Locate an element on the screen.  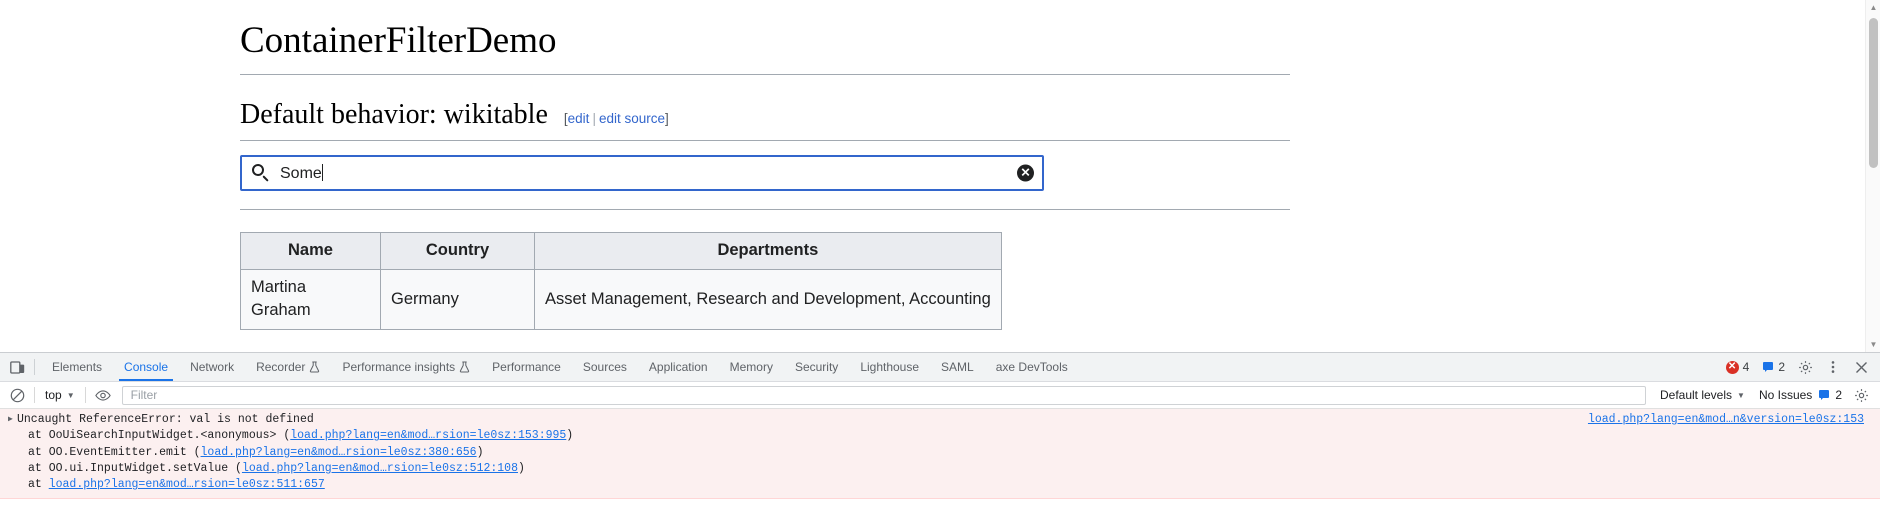
tab-lighthouse: Lighthouse is located at coordinates (889, 367).